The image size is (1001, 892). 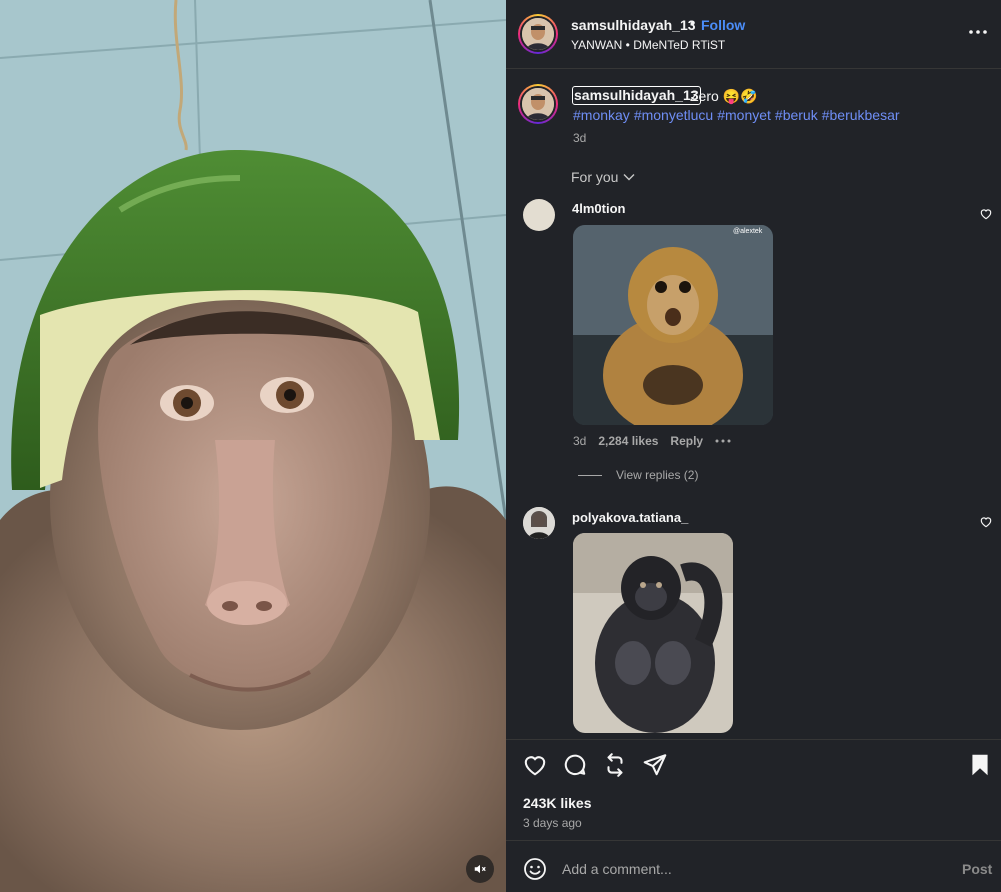 What do you see at coordinates (636, 95) in the screenshot?
I see `caption-username: samsulhidayah_13` at bounding box center [636, 95].